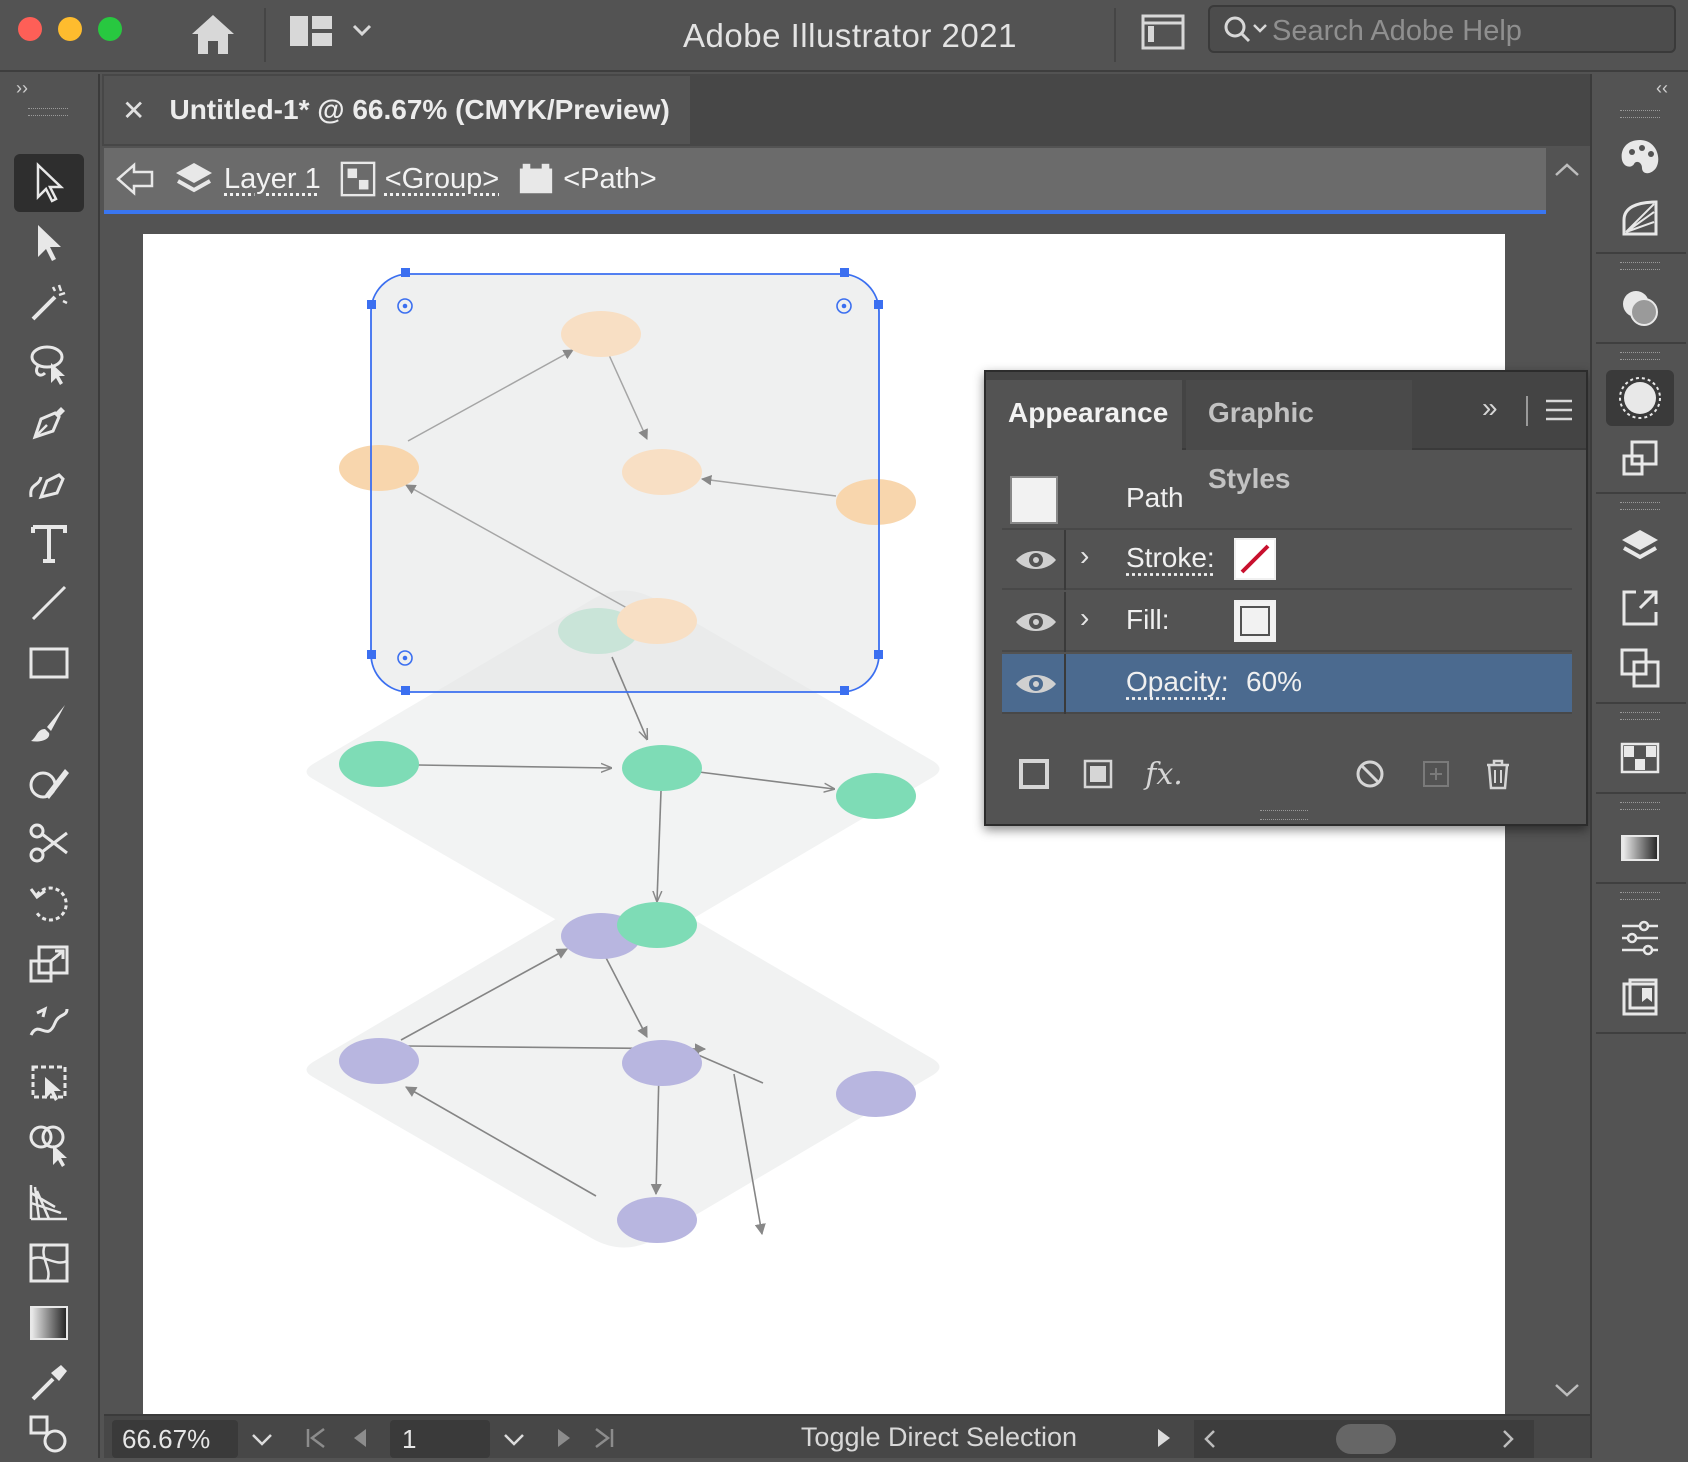  What do you see at coordinates (1034, 774) in the screenshot?
I see `add-new-stroke-icon` at bounding box center [1034, 774].